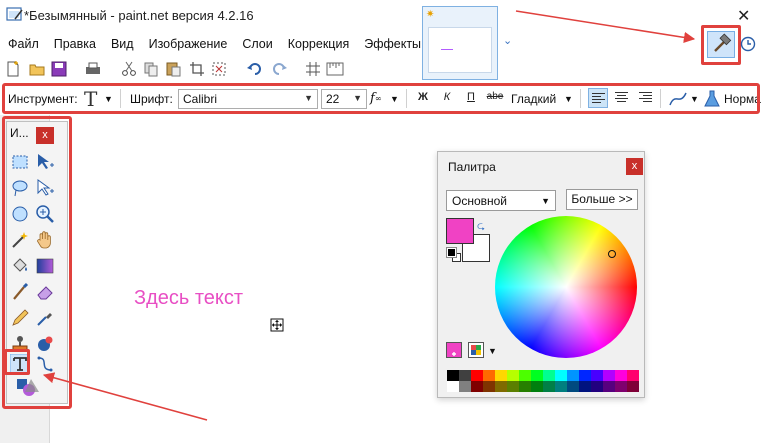 The image size is (764, 443). Describe the element at coordinates (13, 69) in the screenshot. I see `new-icon` at that location.